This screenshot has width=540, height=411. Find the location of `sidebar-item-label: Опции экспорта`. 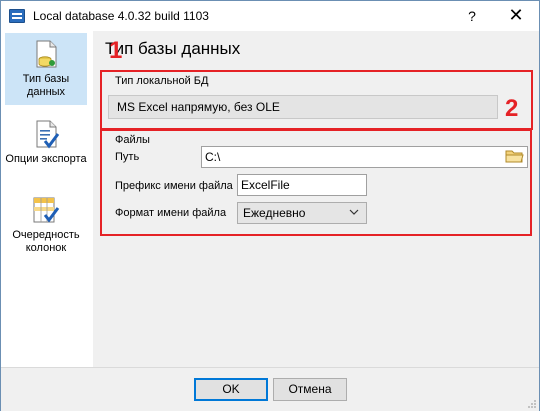

sidebar-item-label: Опции экспорта is located at coordinates (46, 159).